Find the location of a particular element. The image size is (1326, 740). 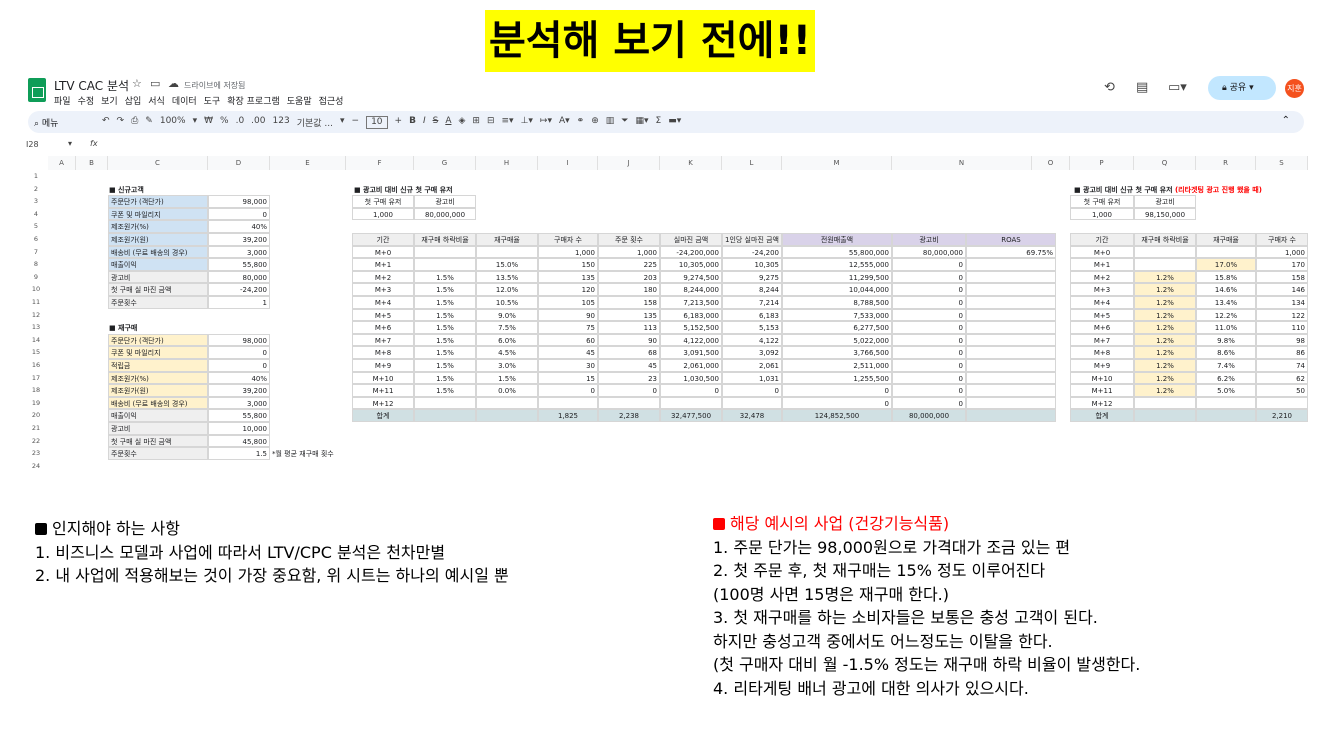

table-cell: 122 is located at coordinates (1282, 315).